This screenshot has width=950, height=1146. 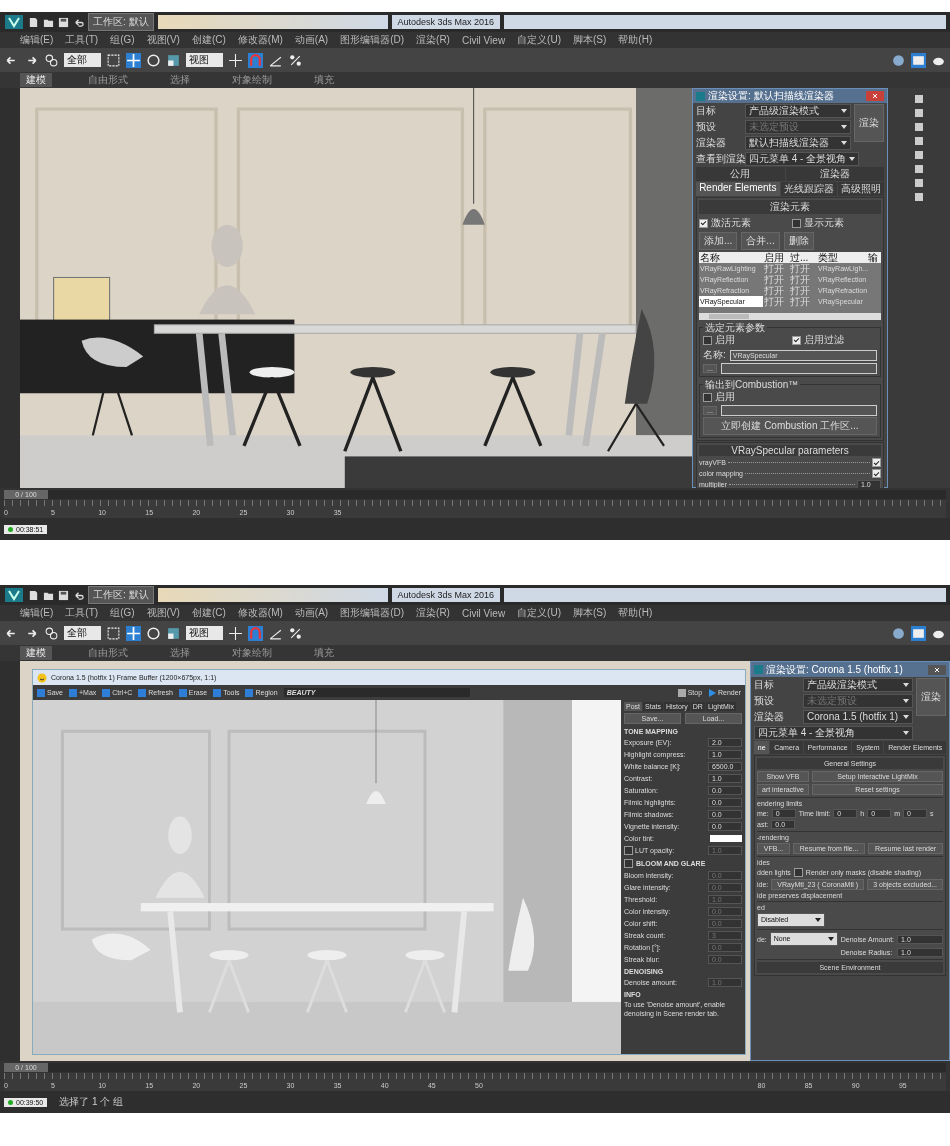 What do you see at coordinates (798, 241) in the screenshot?
I see `element-button: 删除` at bounding box center [798, 241].